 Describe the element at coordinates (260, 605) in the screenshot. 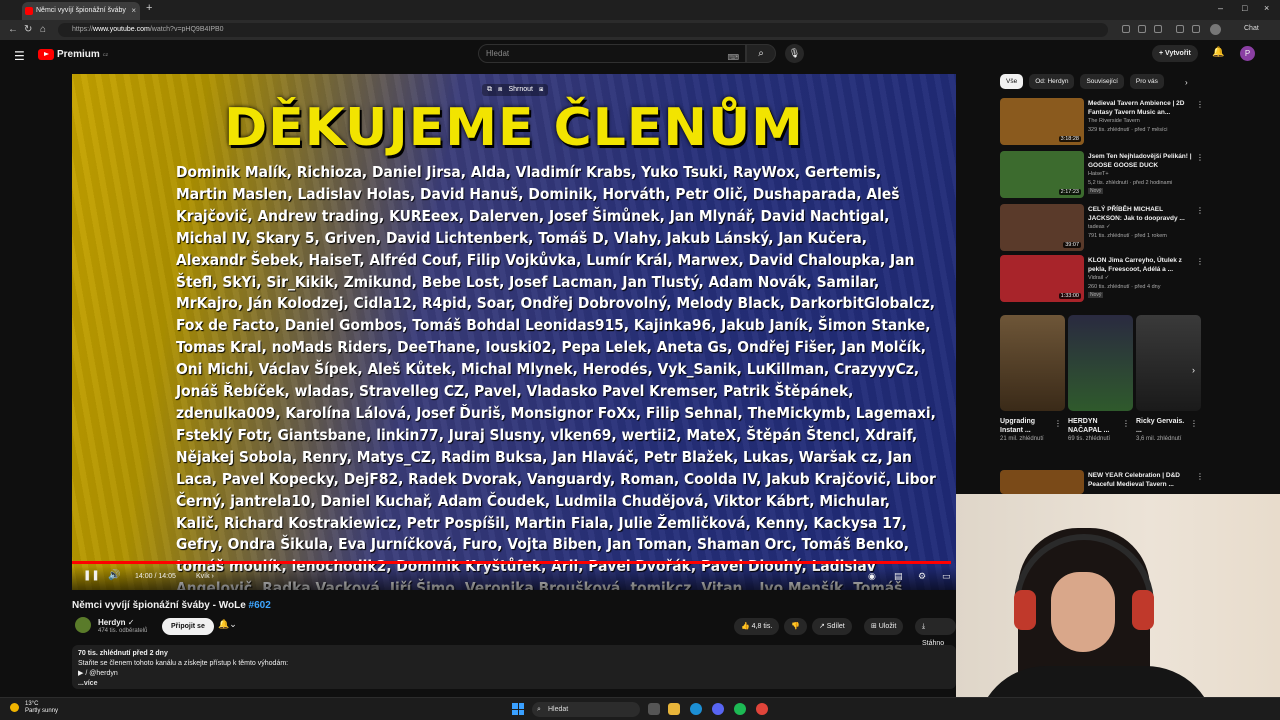

I see `hashtag-link: #602` at that location.